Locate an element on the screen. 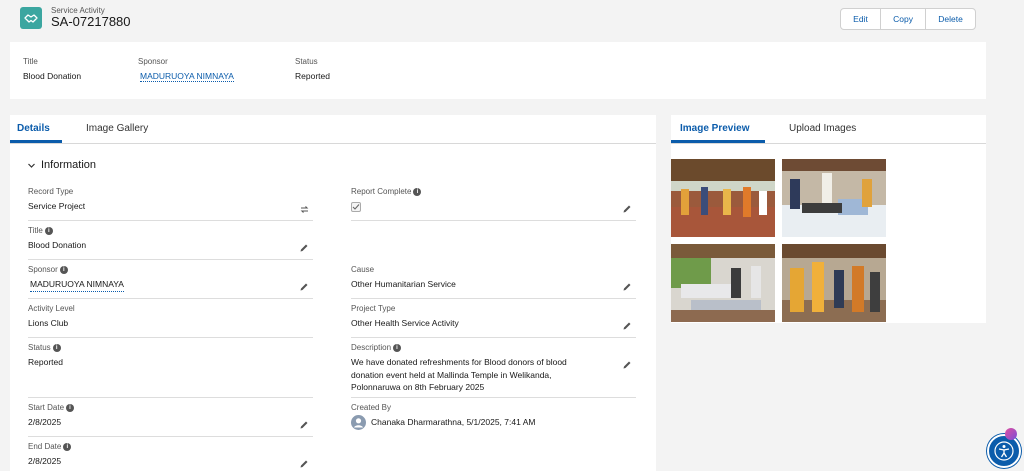  information-section-toggle: Information is located at coordinates (61, 165).